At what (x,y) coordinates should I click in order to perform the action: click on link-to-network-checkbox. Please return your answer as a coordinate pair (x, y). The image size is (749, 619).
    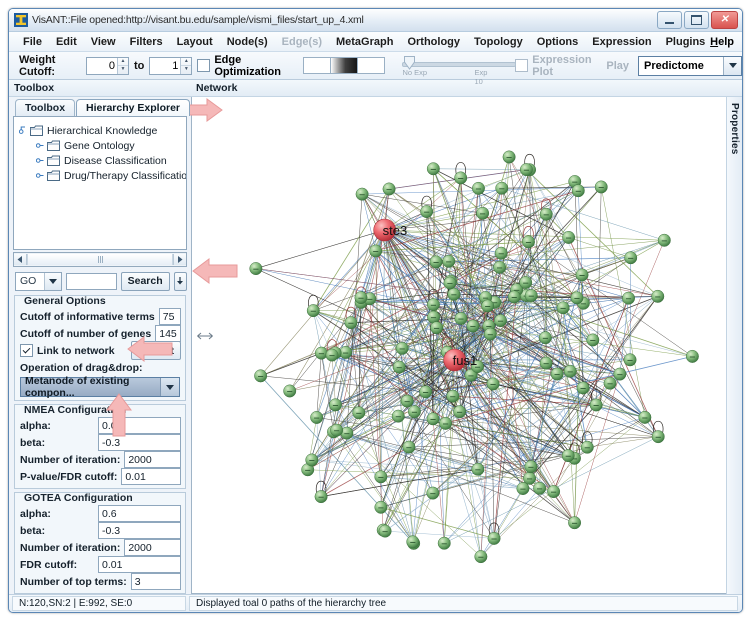
    Looking at the image, I should click on (26, 350).